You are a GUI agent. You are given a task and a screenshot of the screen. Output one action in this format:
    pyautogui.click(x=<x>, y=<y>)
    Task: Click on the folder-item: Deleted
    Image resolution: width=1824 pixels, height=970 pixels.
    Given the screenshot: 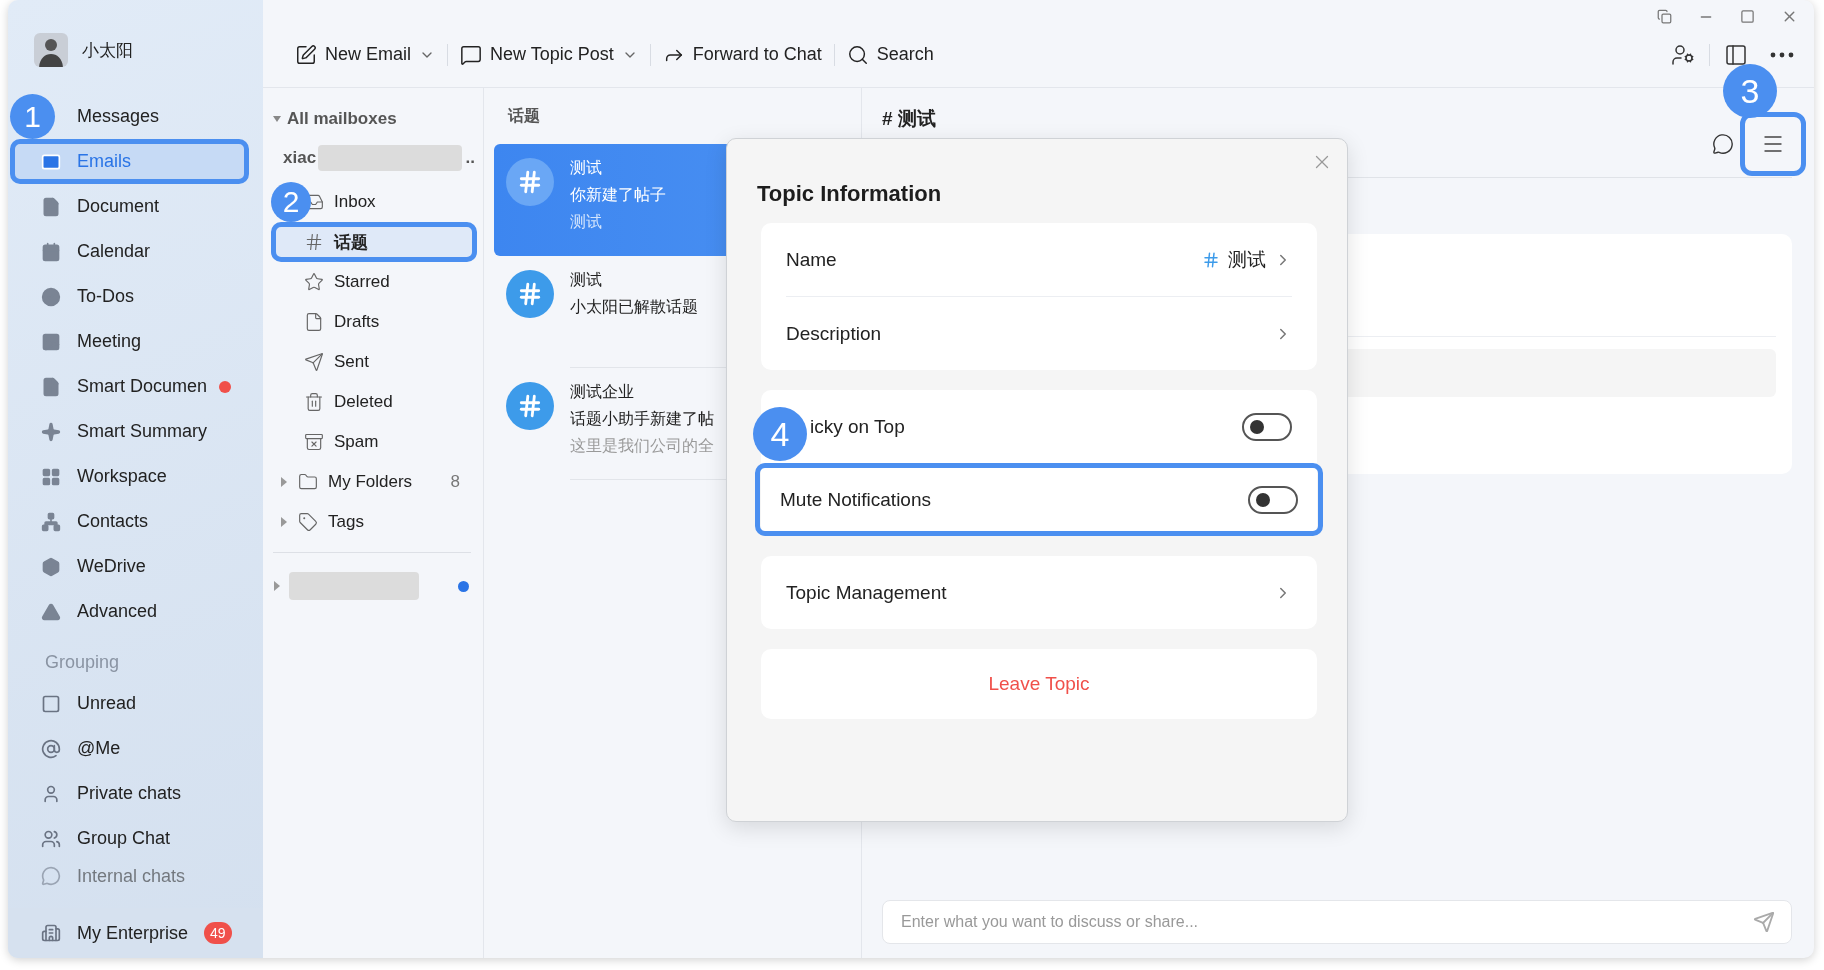 What is the action you would take?
    pyautogui.click(x=374, y=402)
    